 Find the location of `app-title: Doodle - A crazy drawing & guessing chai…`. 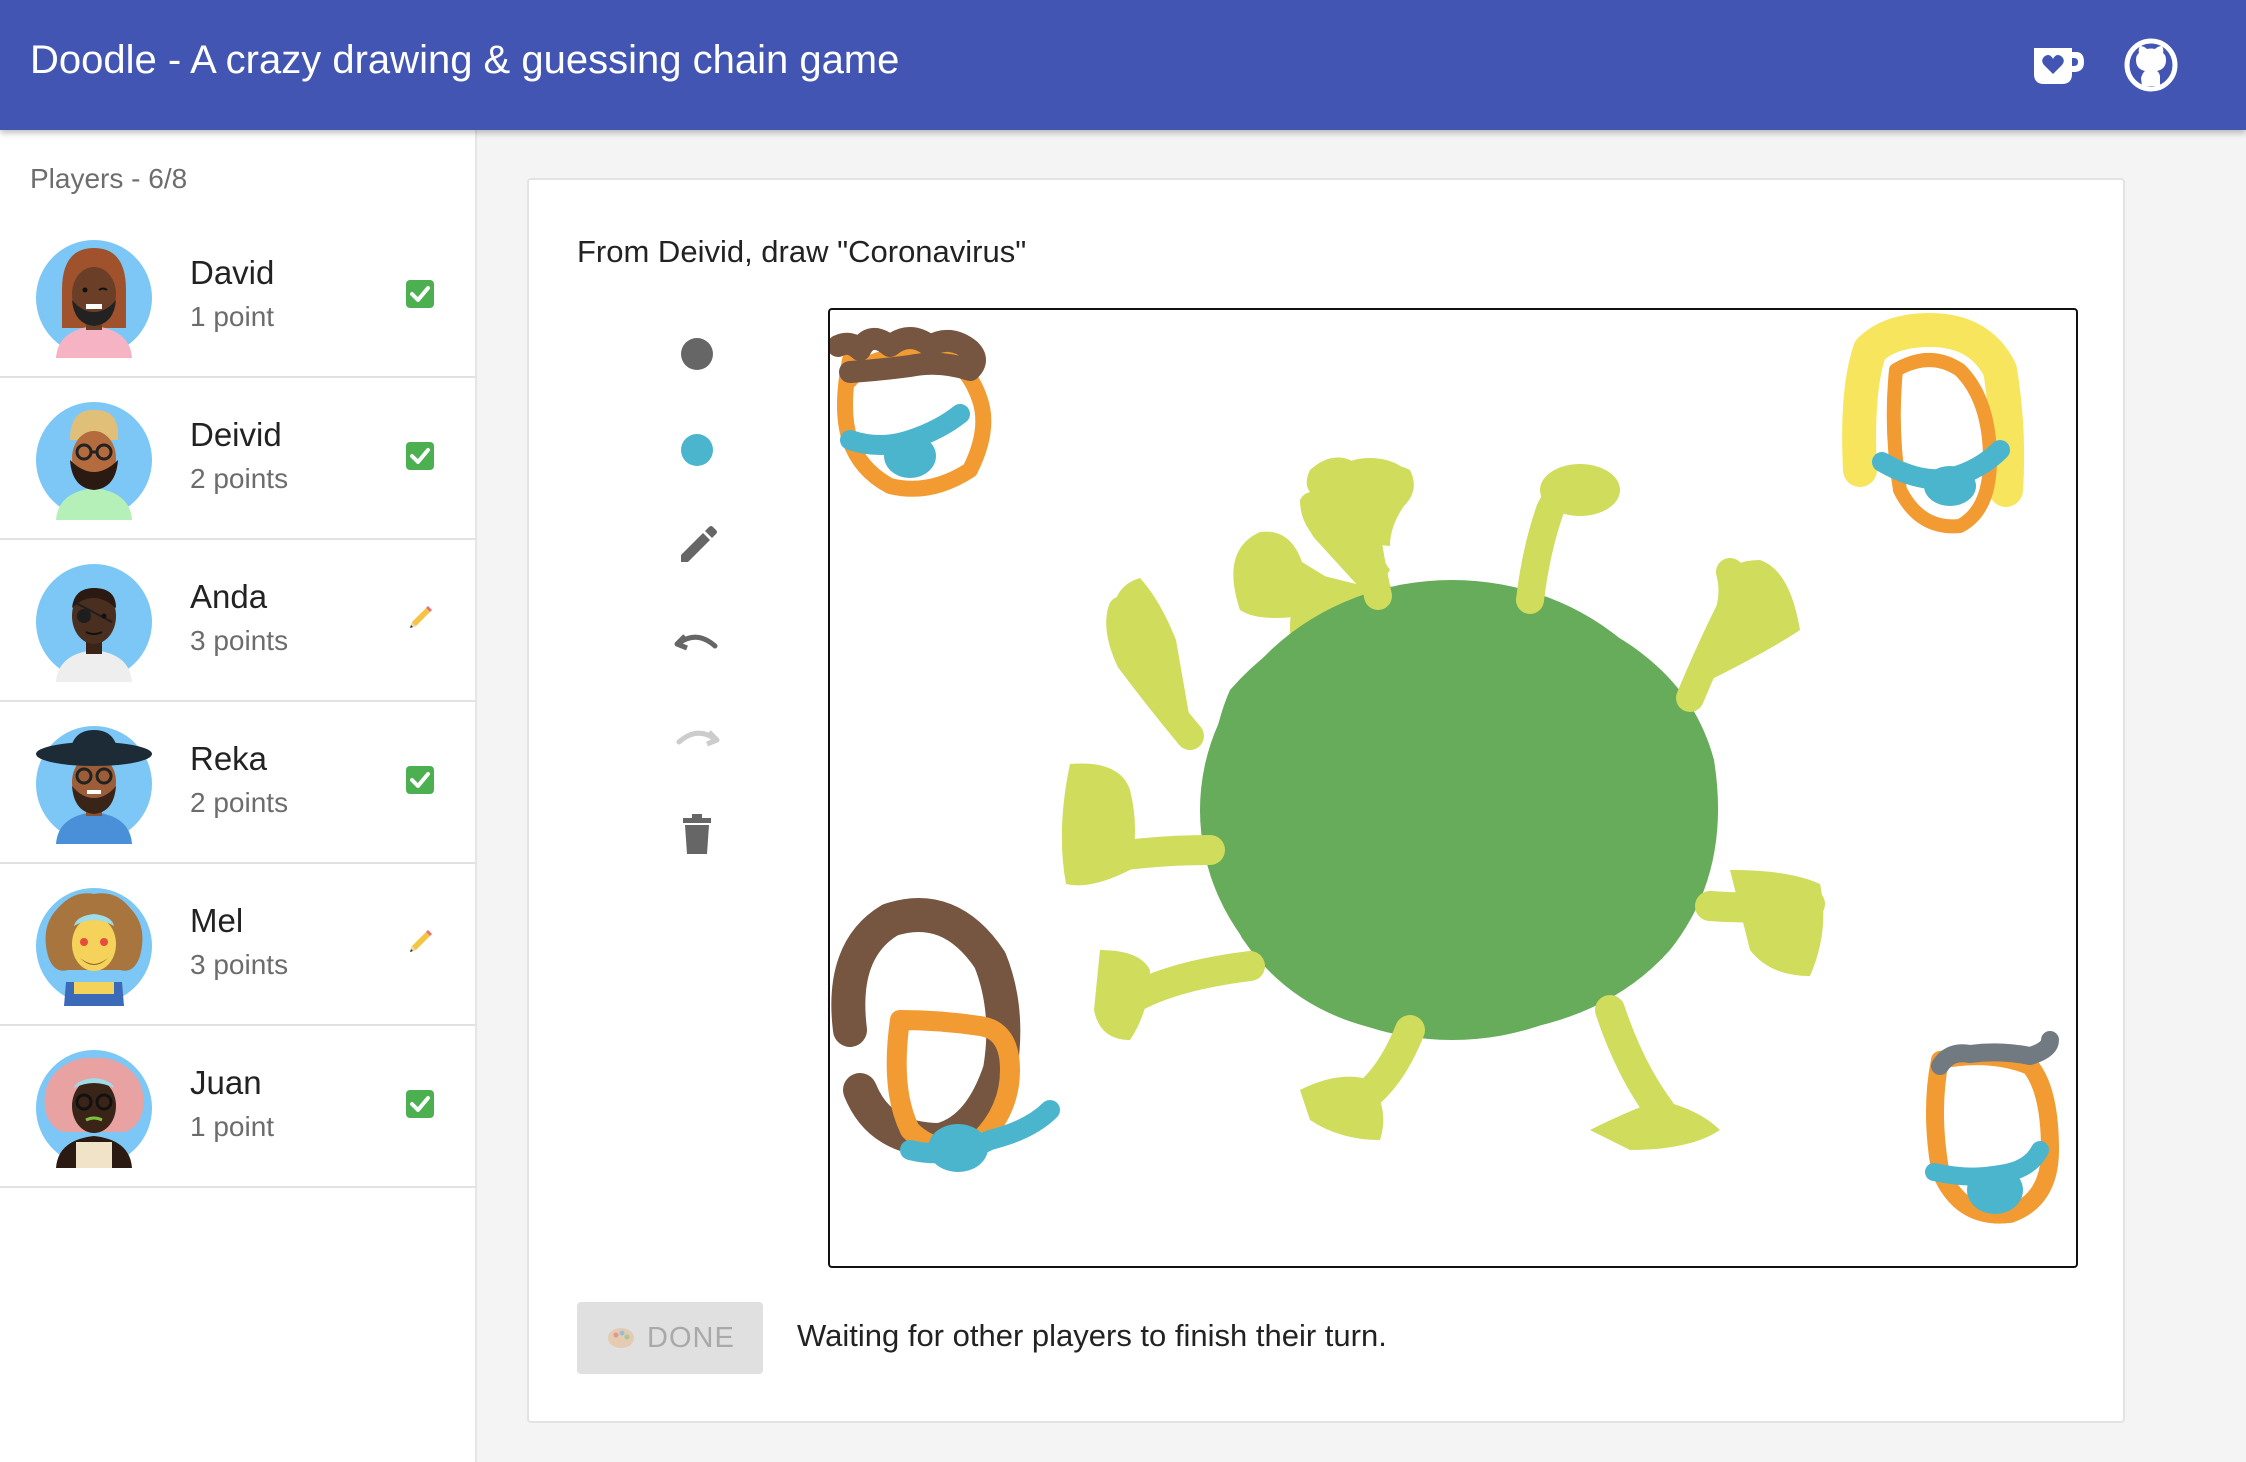

app-title: Doodle - A crazy drawing & guessing chai… is located at coordinates (465, 60).